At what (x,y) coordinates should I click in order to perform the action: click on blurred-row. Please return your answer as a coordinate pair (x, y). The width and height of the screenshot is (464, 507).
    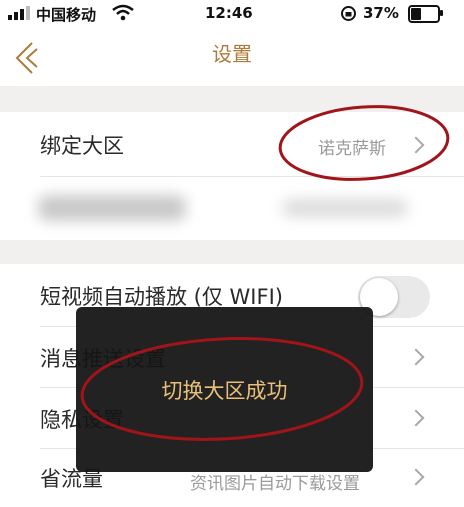
    Looking at the image, I should click on (232, 208).